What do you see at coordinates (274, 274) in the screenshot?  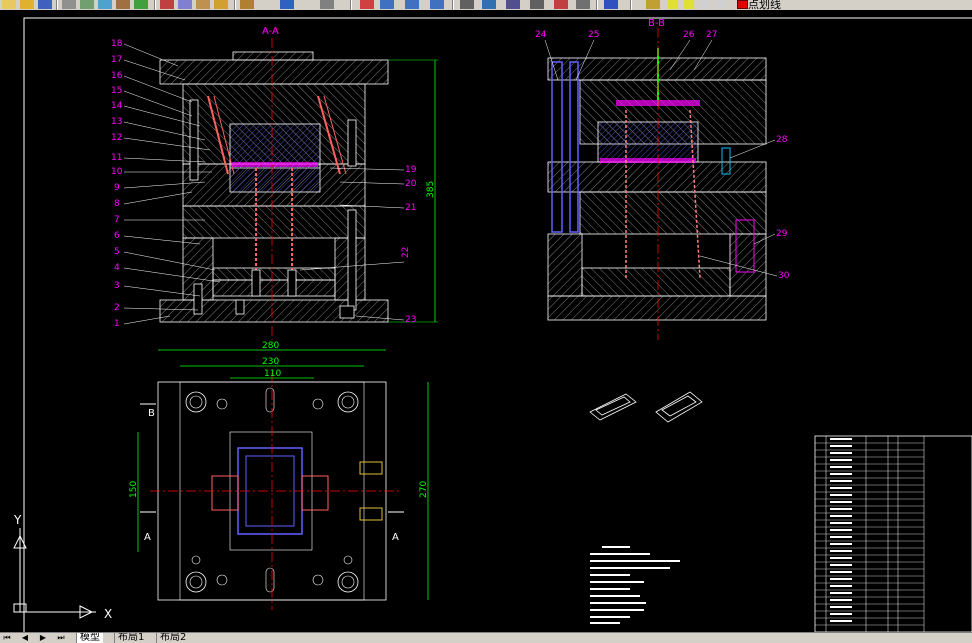 I see `ejector-retainer-plate` at bounding box center [274, 274].